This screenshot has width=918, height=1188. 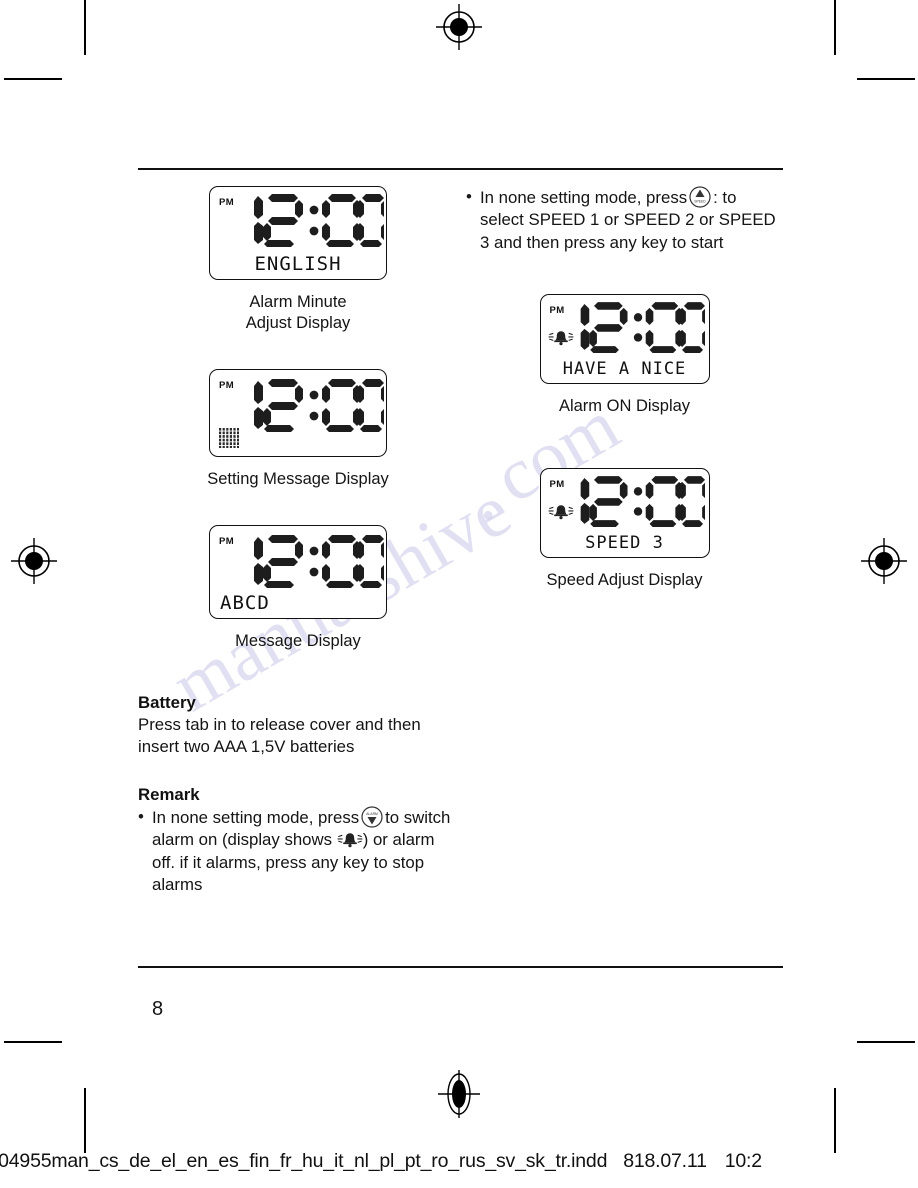 What do you see at coordinates (34, 563) in the screenshot?
I see `registration-mark-left` at bounding box center [34, 563].